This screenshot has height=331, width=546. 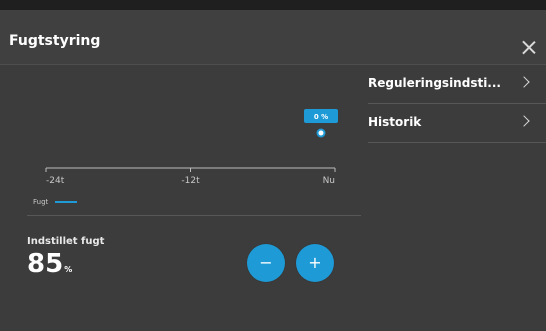 I want to click on setpoint-value: 85%, so click(x=49, y=264).